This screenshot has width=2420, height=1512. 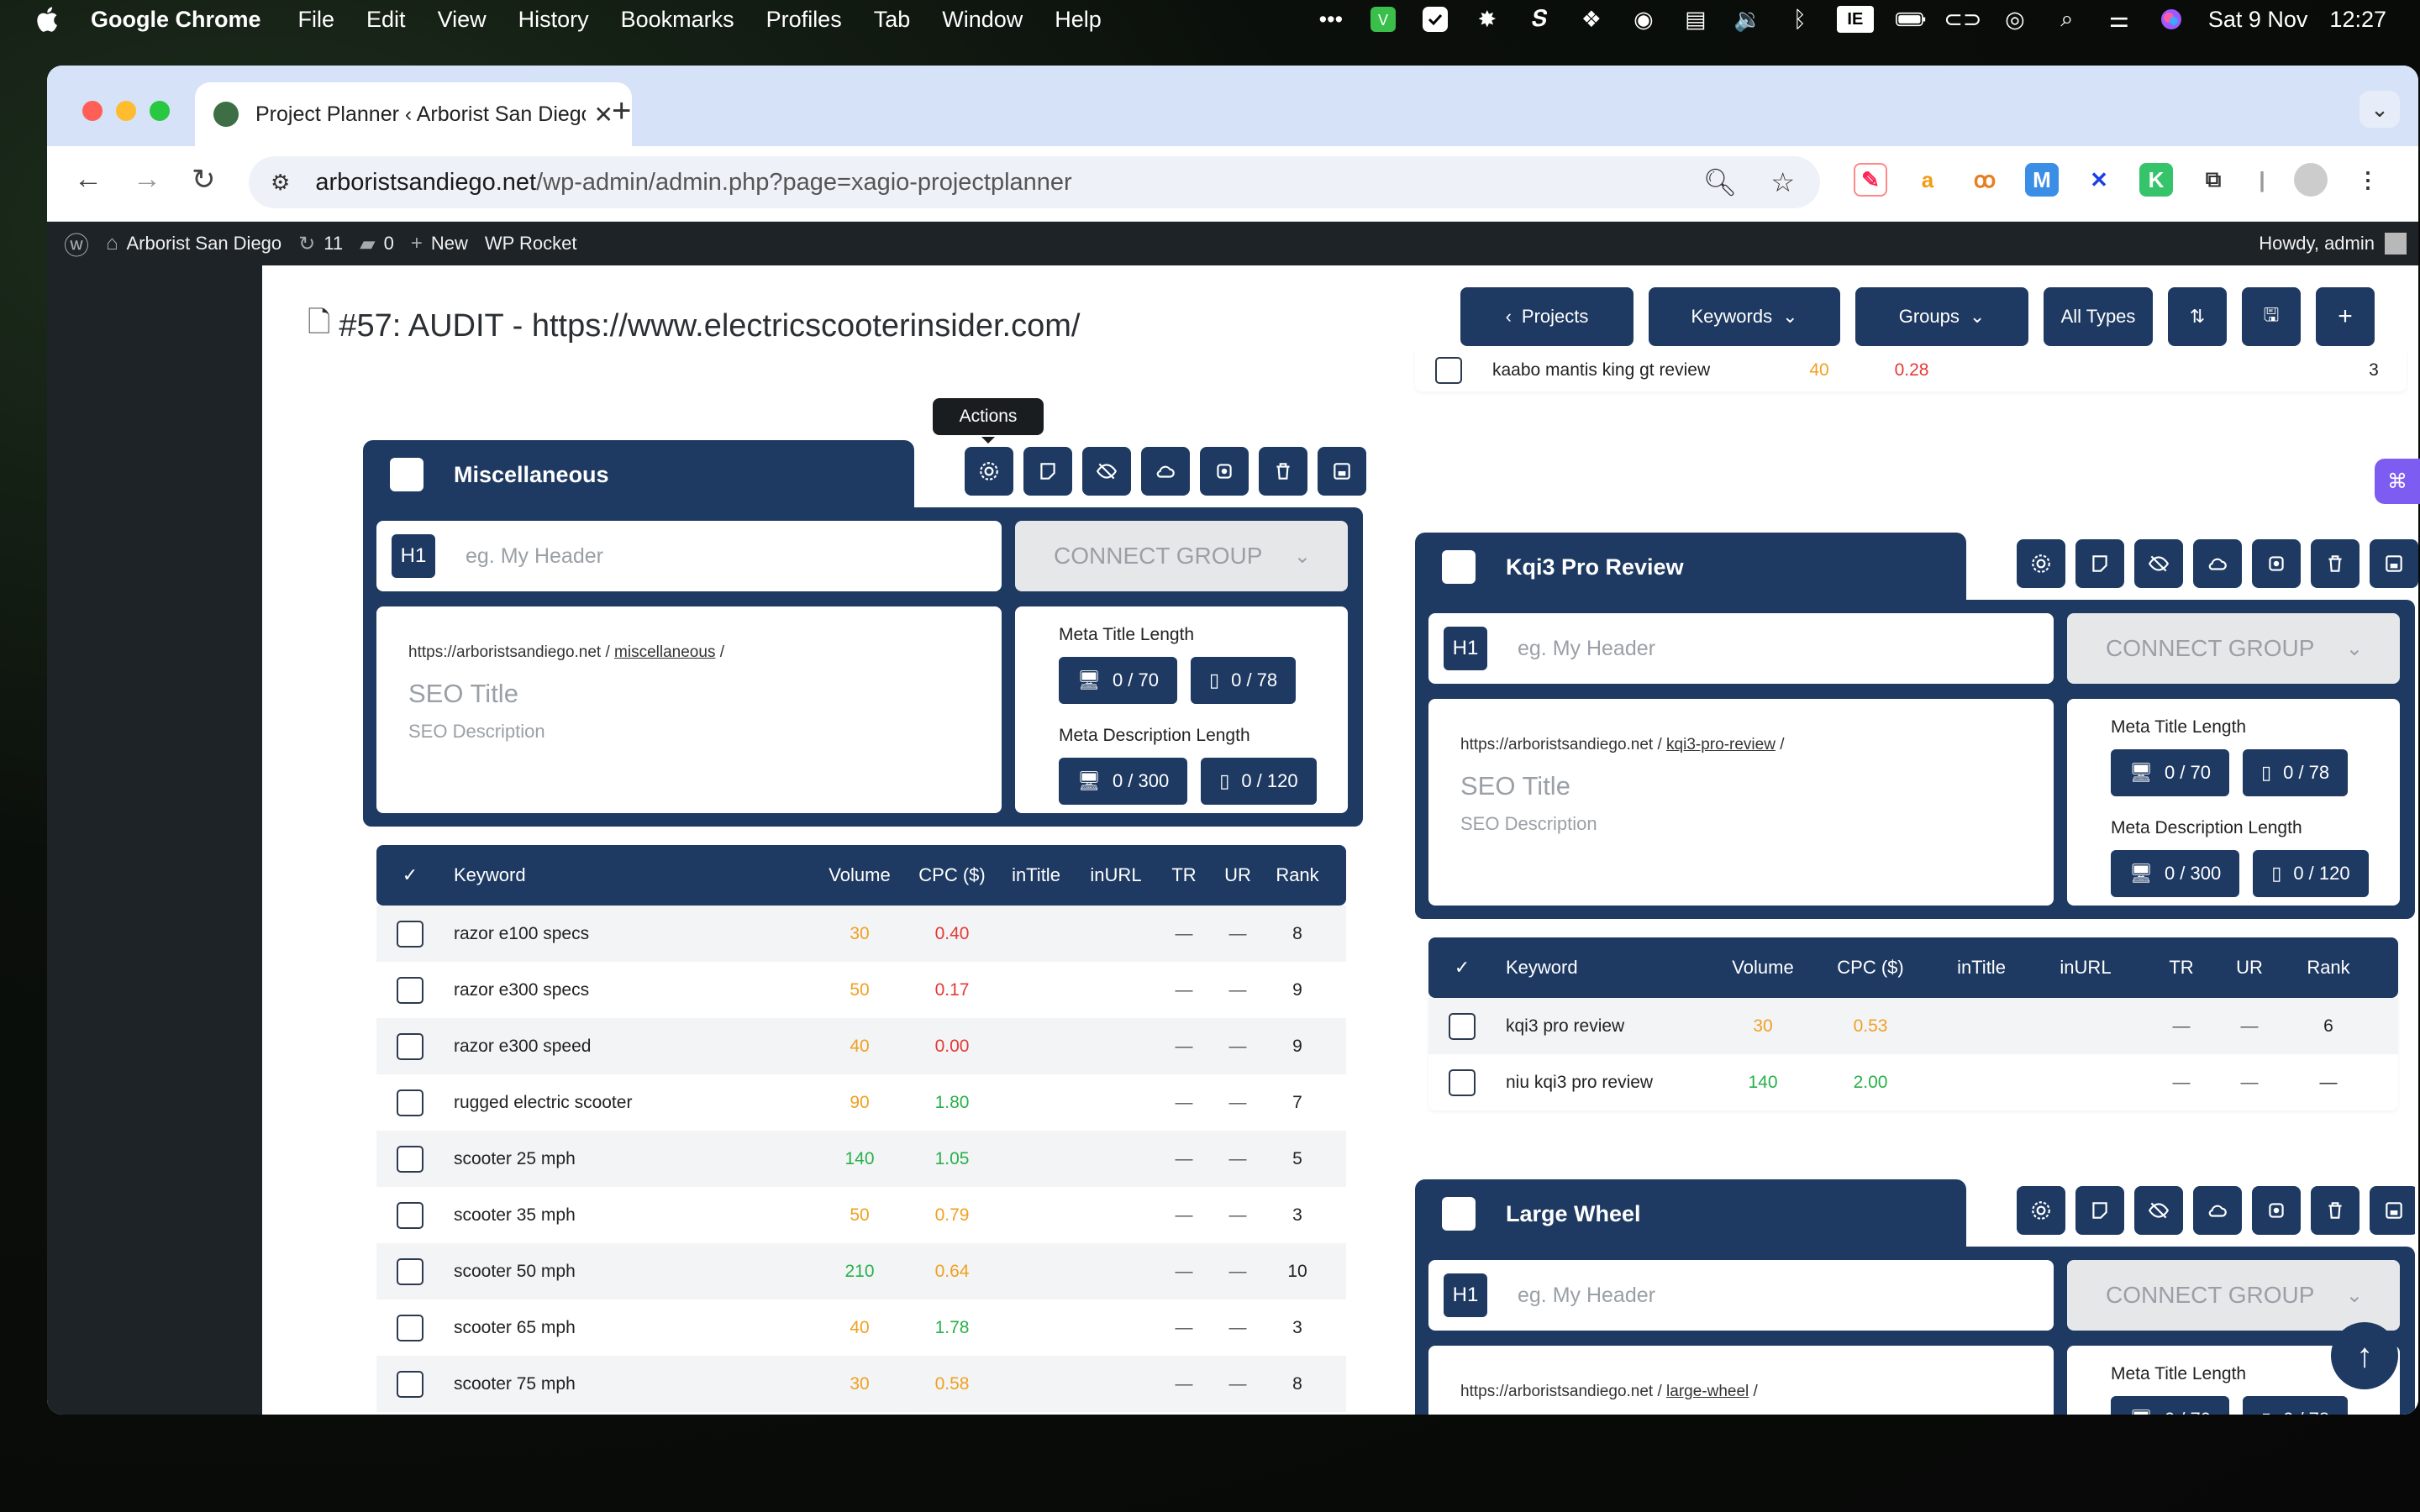 What do you see at coordinates (2271, 316) in the screenshot?
I see `save-project-button: 🖫` at bounding box center [2271, 316].